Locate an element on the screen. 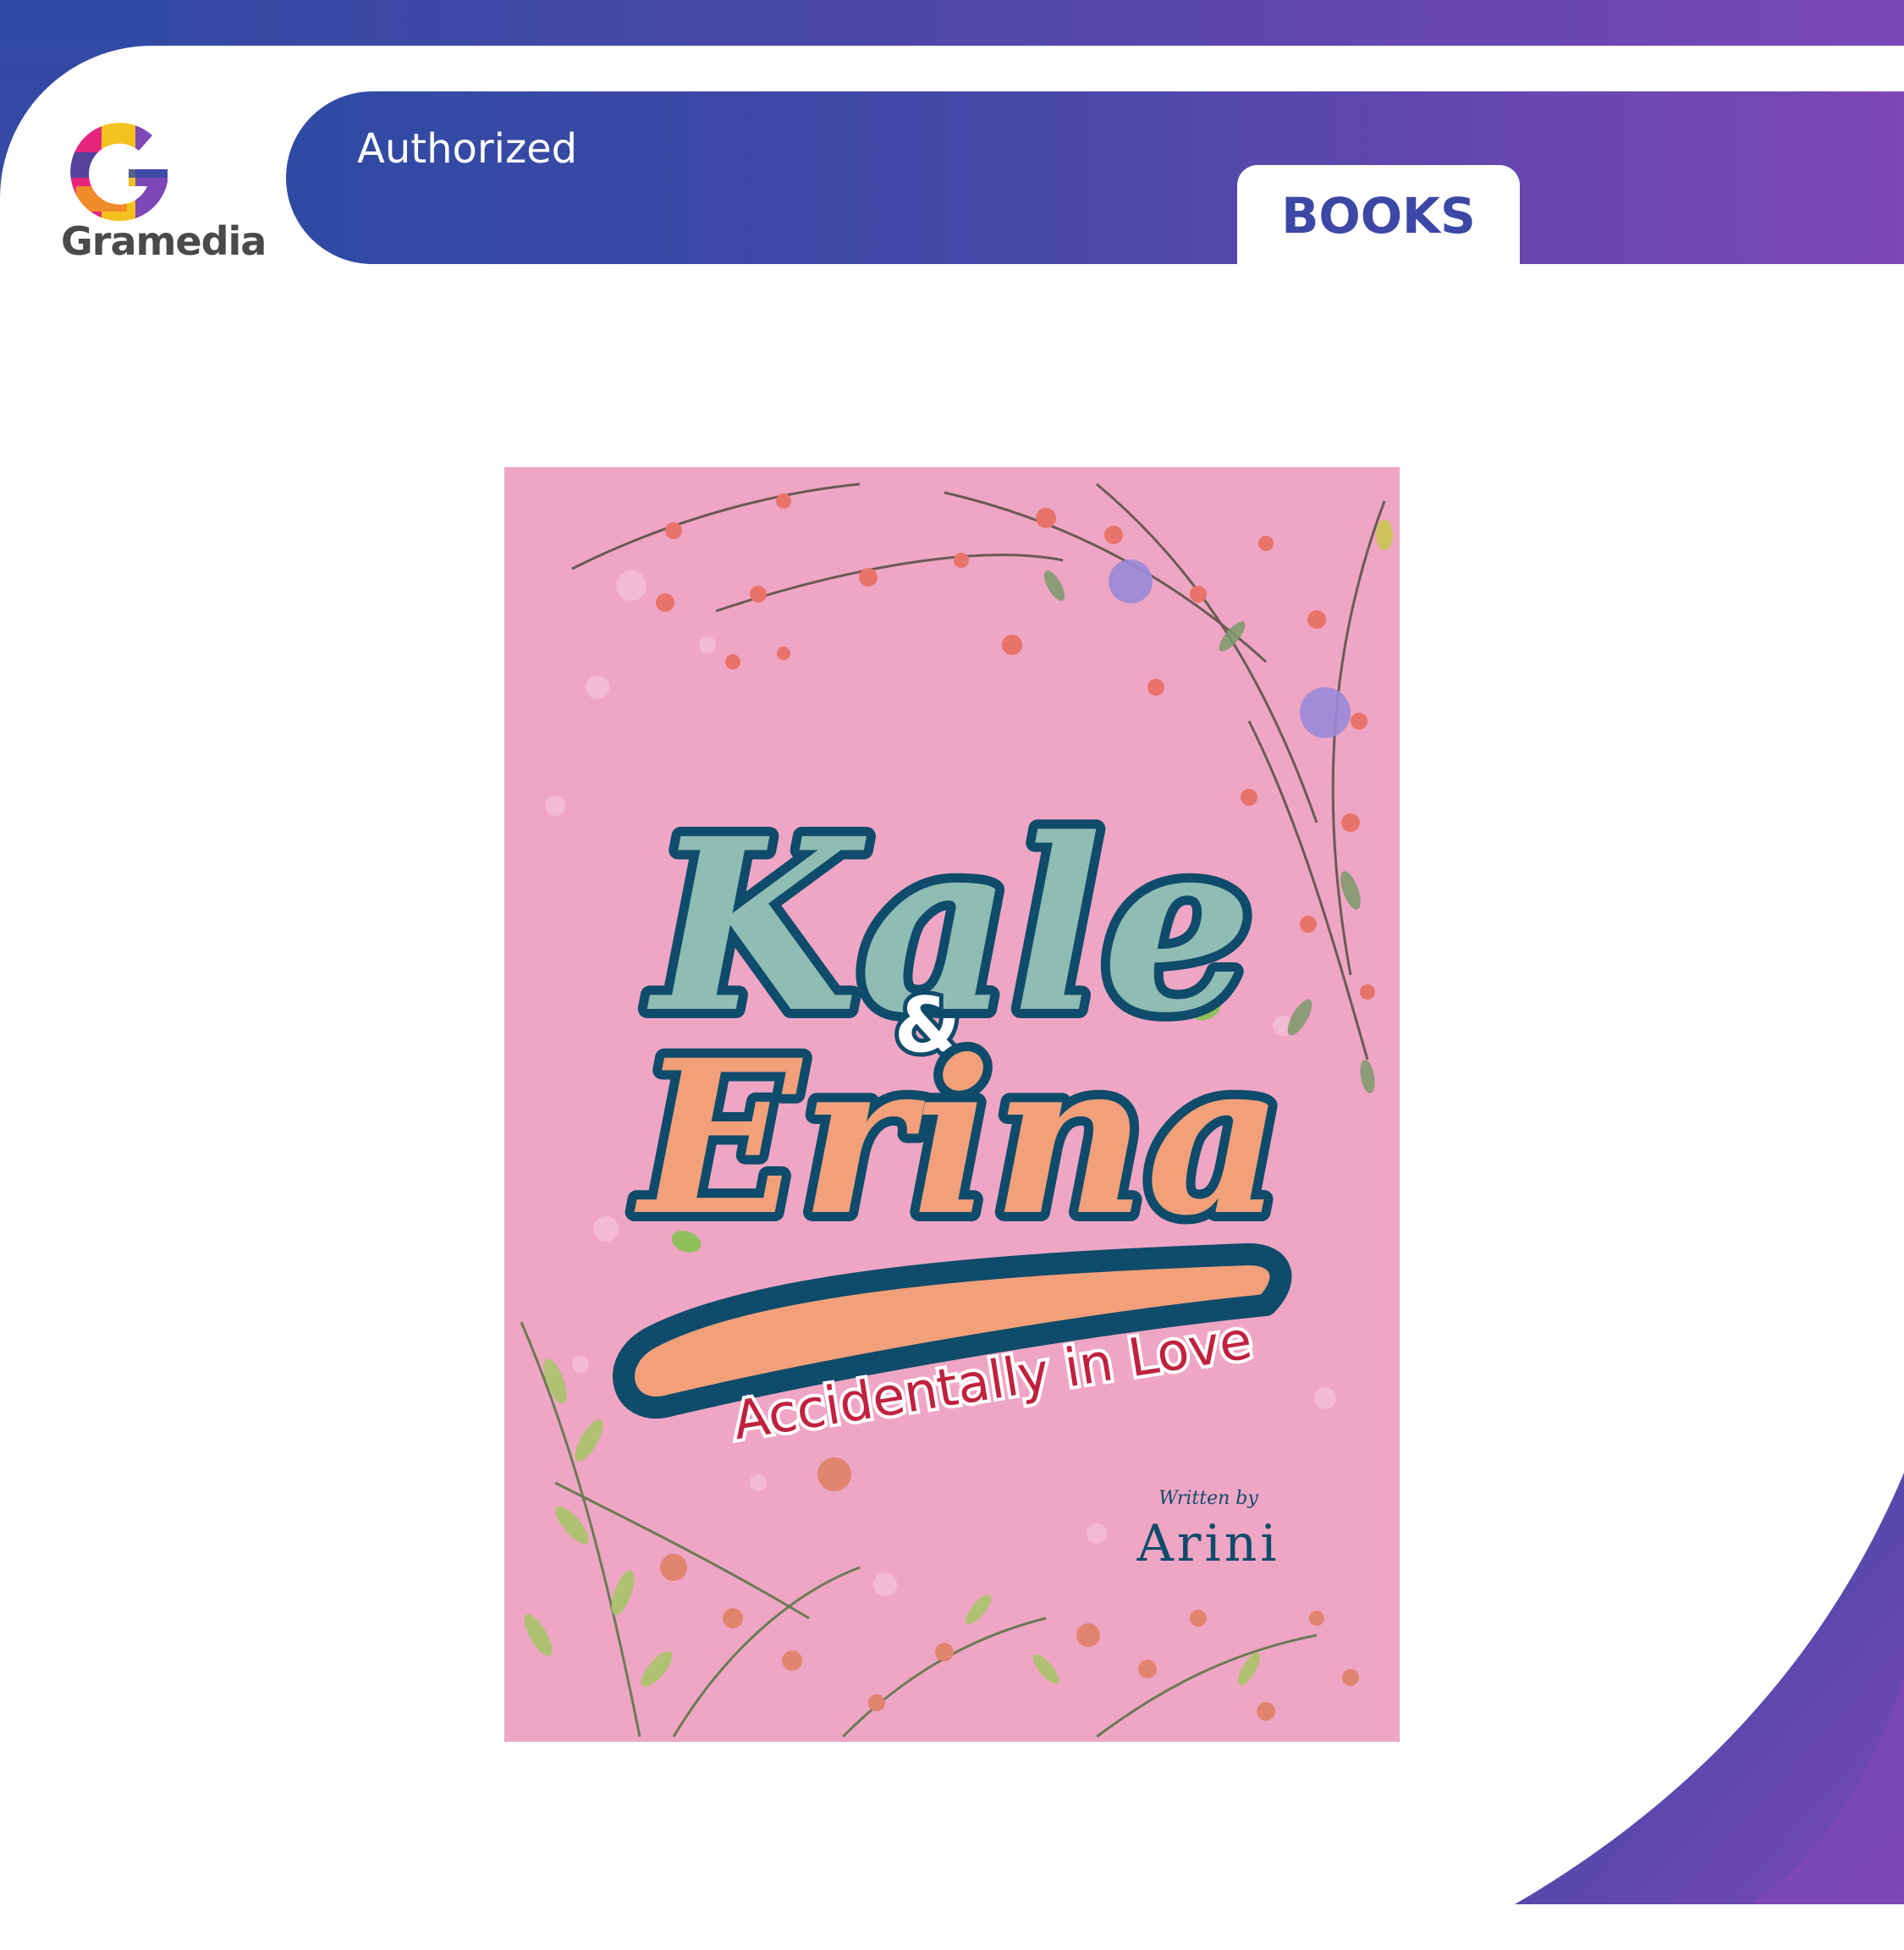 This screenshot has height=1950, width=1904. brand-name: Gramedia is located at coordinates (164, 241).